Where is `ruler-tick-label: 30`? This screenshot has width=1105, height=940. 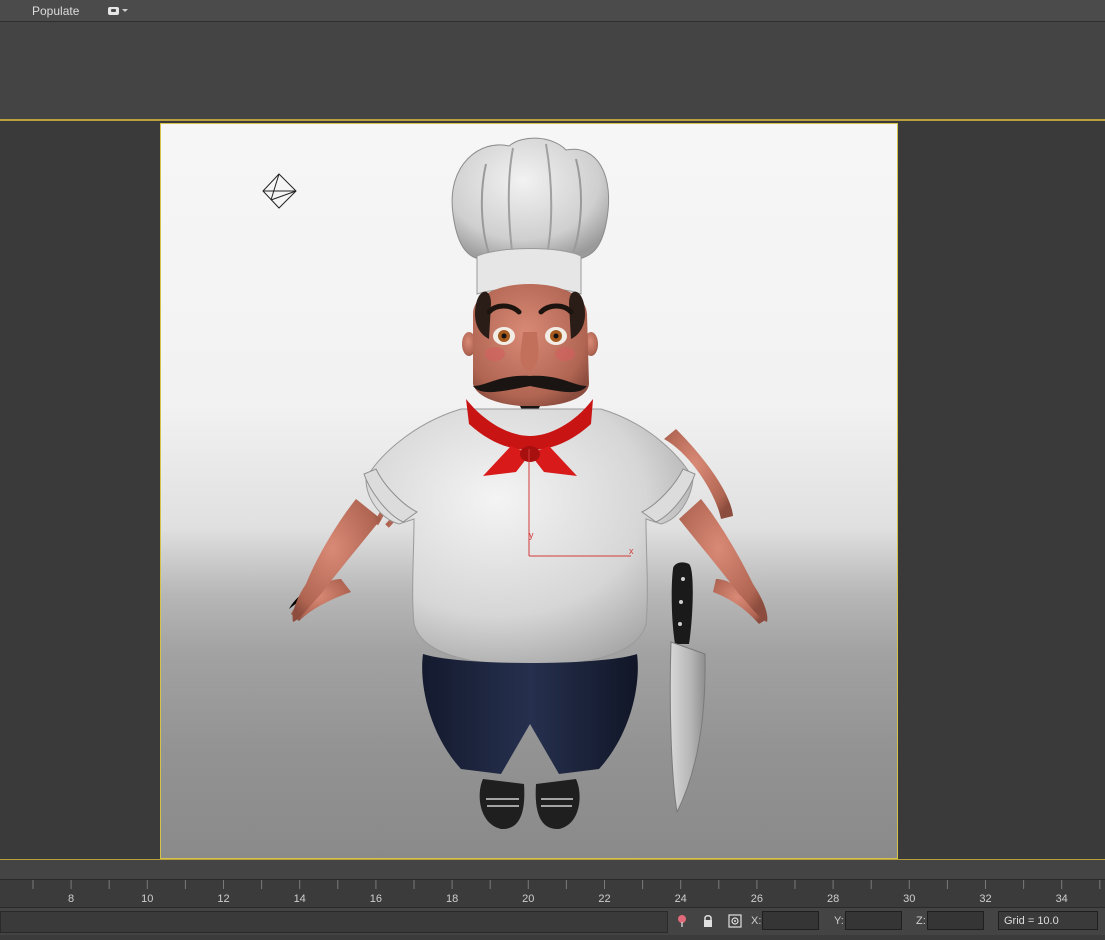 ruler-tick-label: 30 is located at coordinates (909, 899).